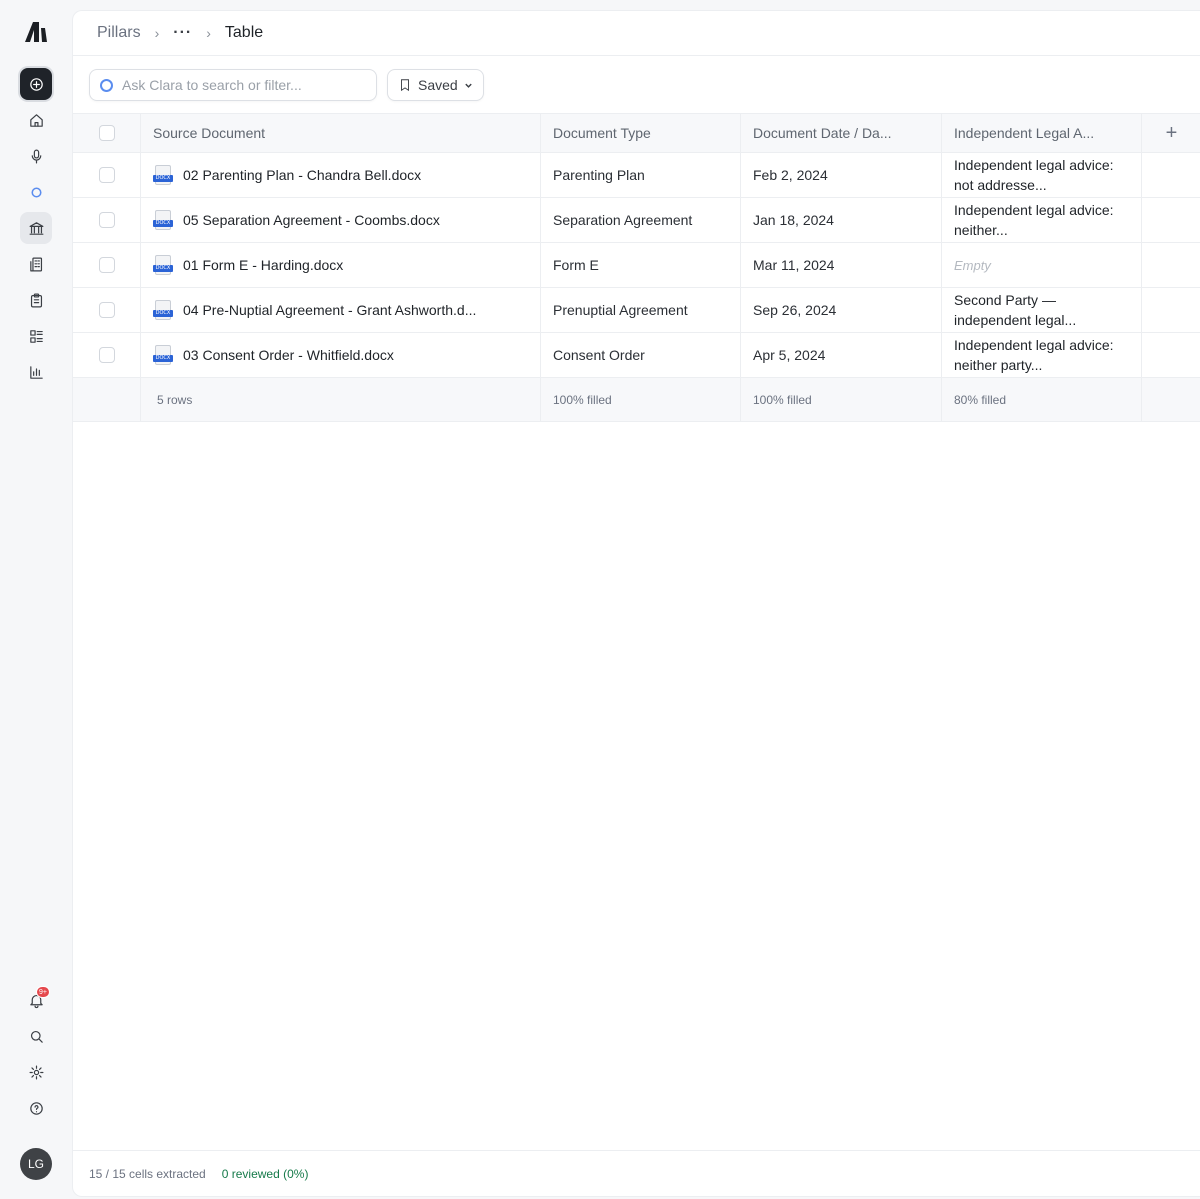 This screenshot has height=1199, width=1200. I want to click on search-box, so click(233, 85).